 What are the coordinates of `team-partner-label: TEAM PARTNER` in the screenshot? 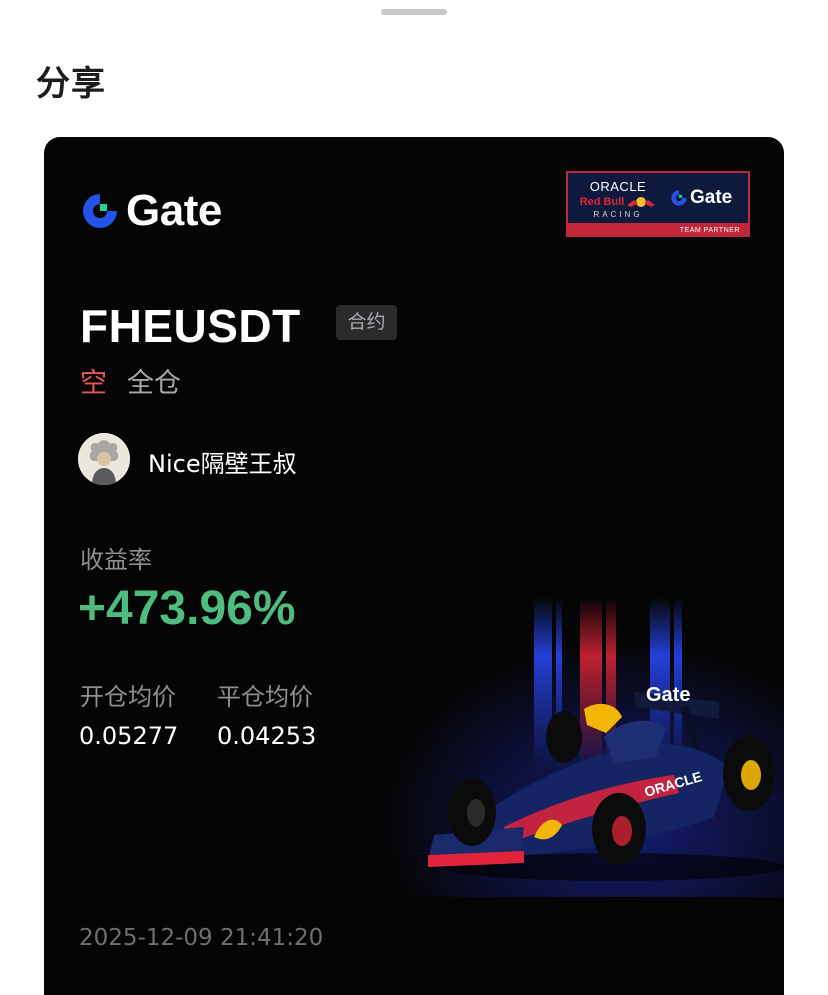 It's located at (709, 230).